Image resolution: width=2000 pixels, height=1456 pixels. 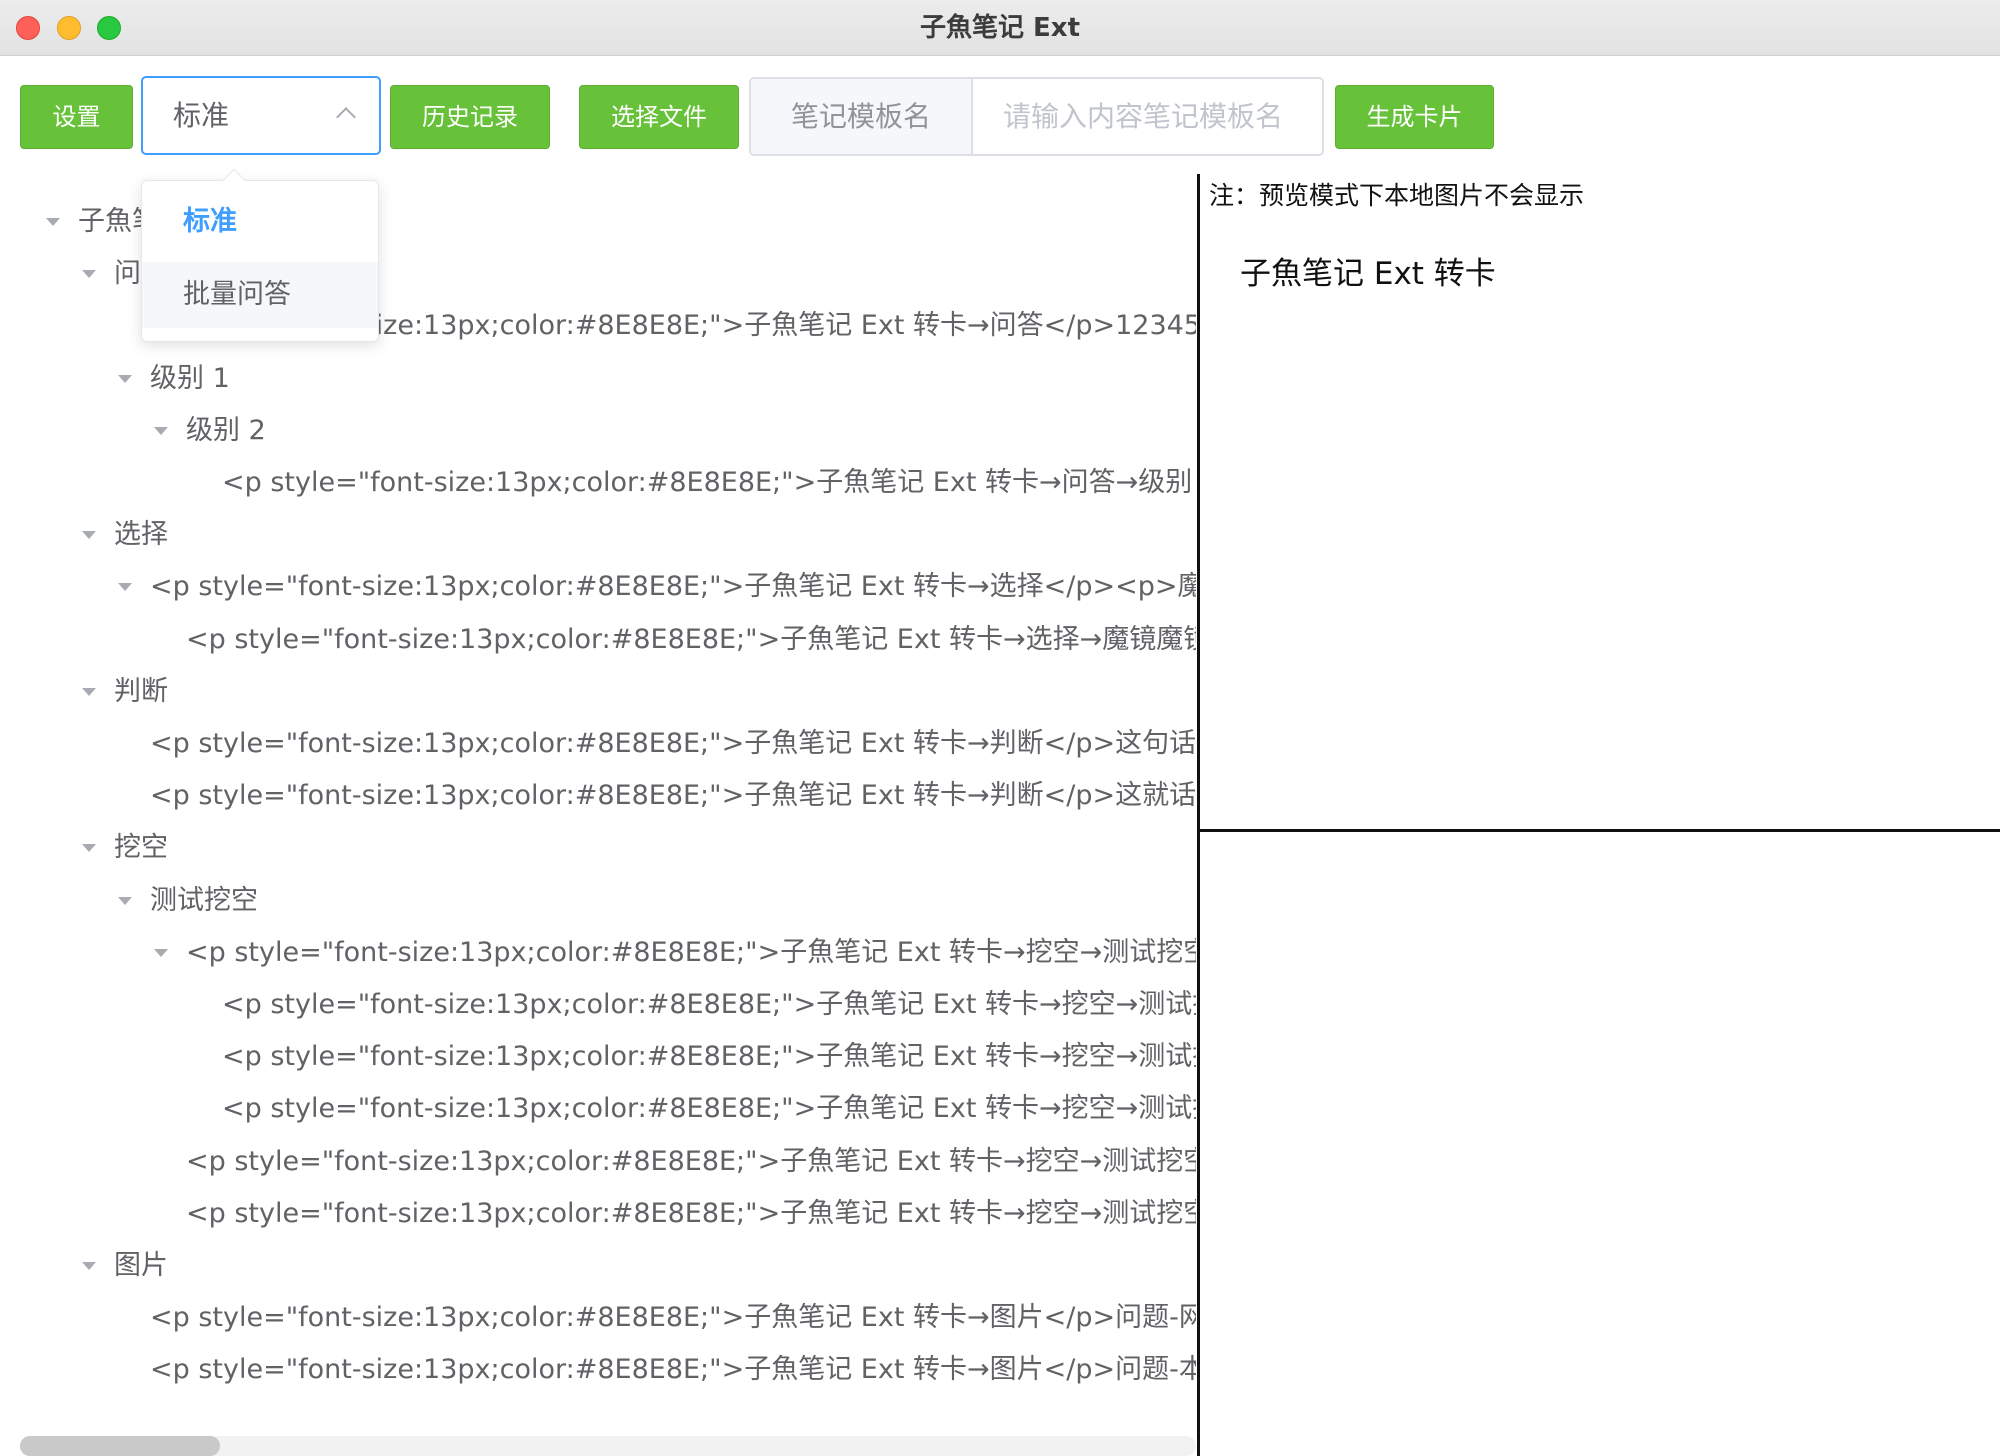 I want to click on window-title: 子魚笔记 Ext, so click(x=999, y=28).